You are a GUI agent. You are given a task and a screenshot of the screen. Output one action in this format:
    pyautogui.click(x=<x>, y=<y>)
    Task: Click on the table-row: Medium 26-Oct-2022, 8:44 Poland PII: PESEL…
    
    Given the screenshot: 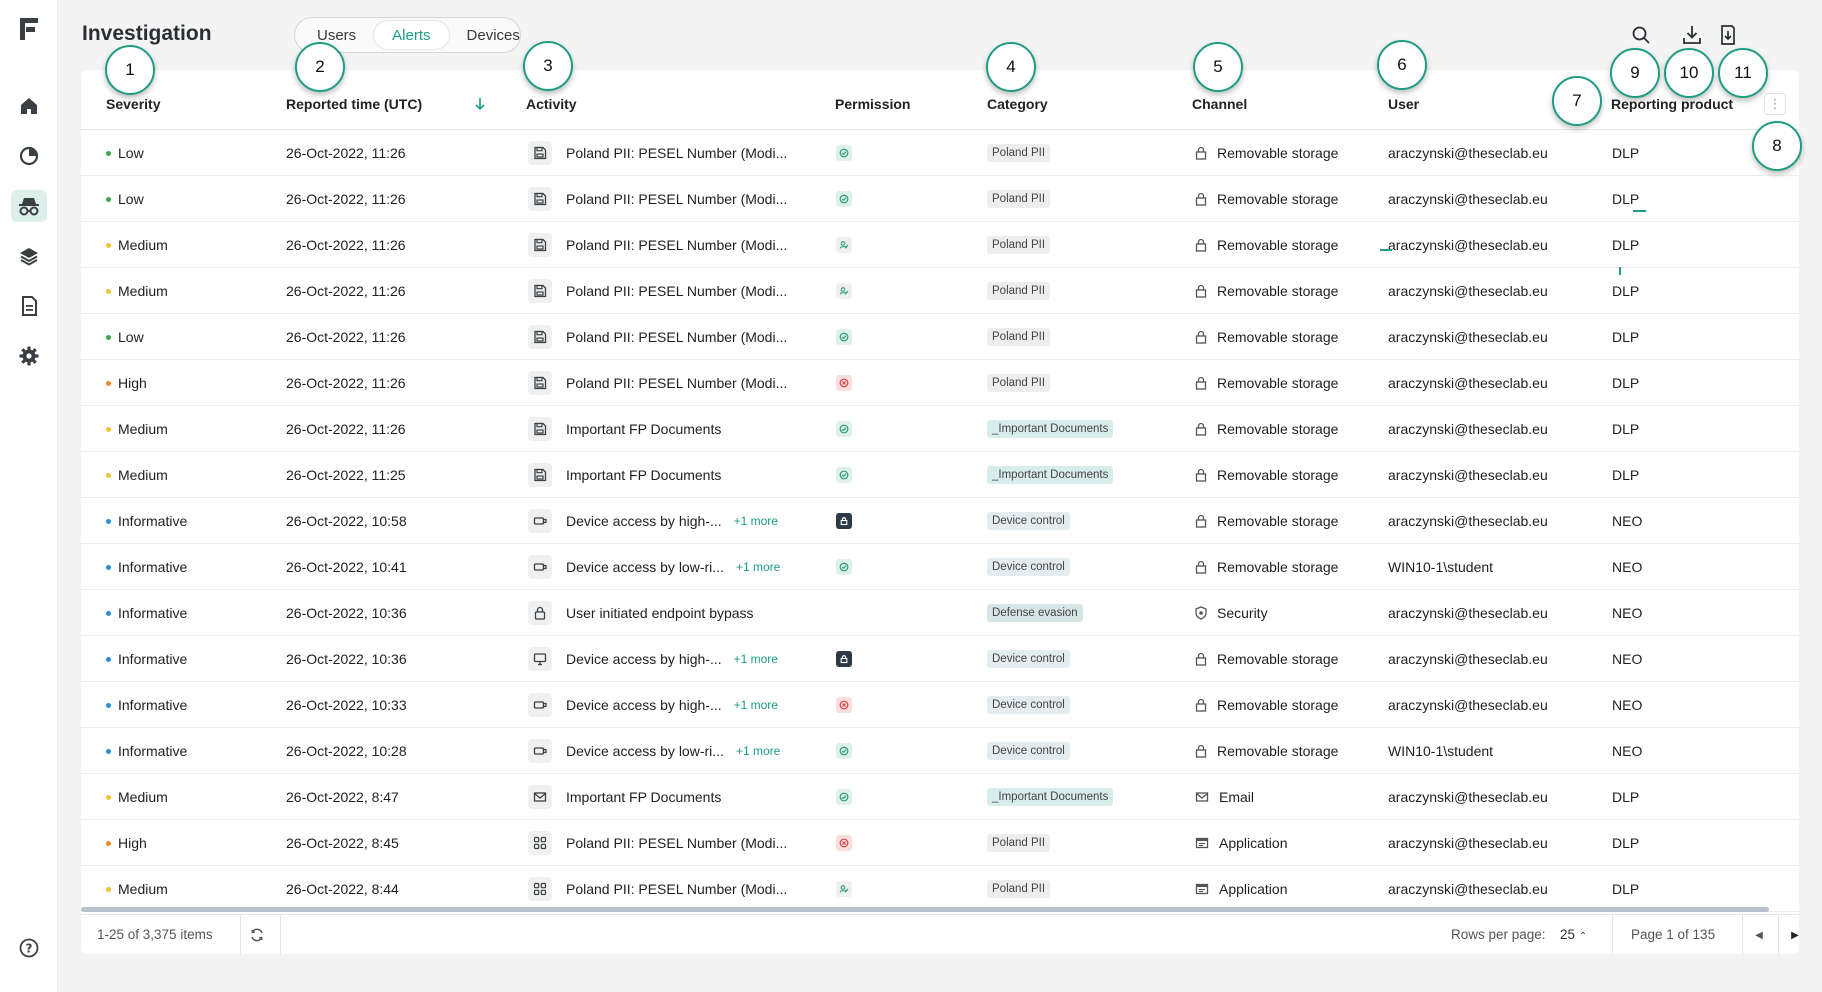 What is the action you would take?
    pyautogui.click(x=940, y=889)
    